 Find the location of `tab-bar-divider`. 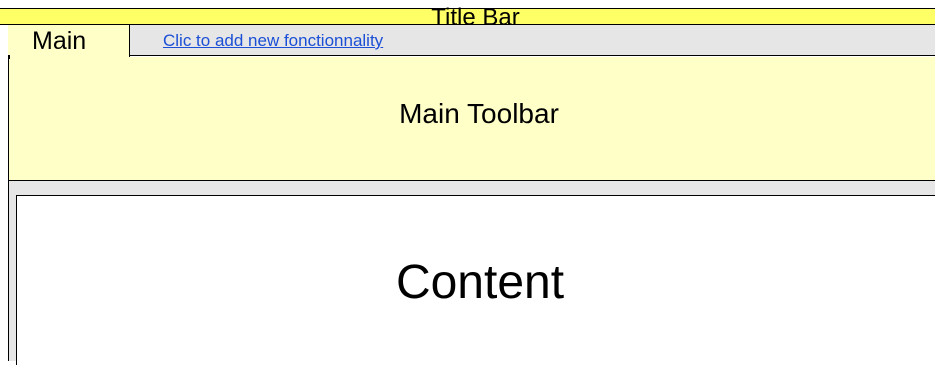

tab-bar-divider is located at coordinates (9, 57).